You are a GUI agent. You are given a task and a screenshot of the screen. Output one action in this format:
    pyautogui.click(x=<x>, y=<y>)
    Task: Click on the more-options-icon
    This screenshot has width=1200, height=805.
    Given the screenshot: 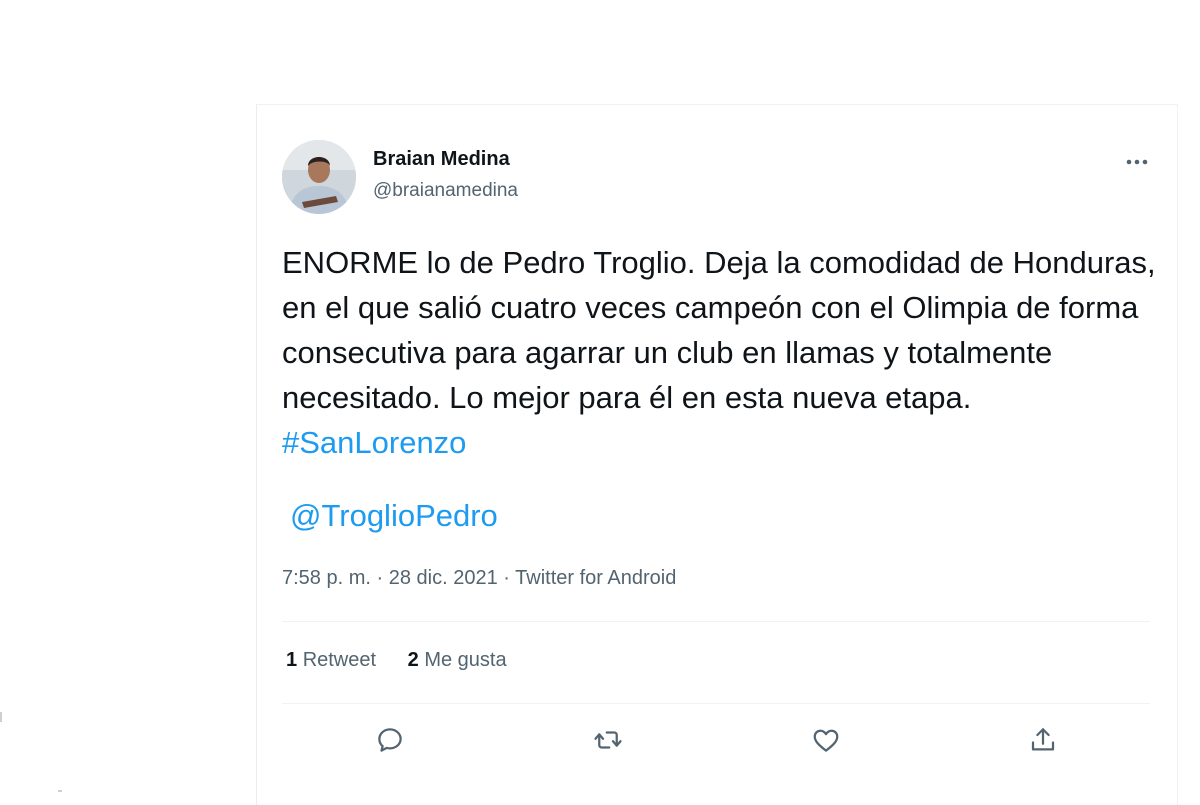 What is the action you would take?
    pyautogui.click(x=1137, y=162)
    